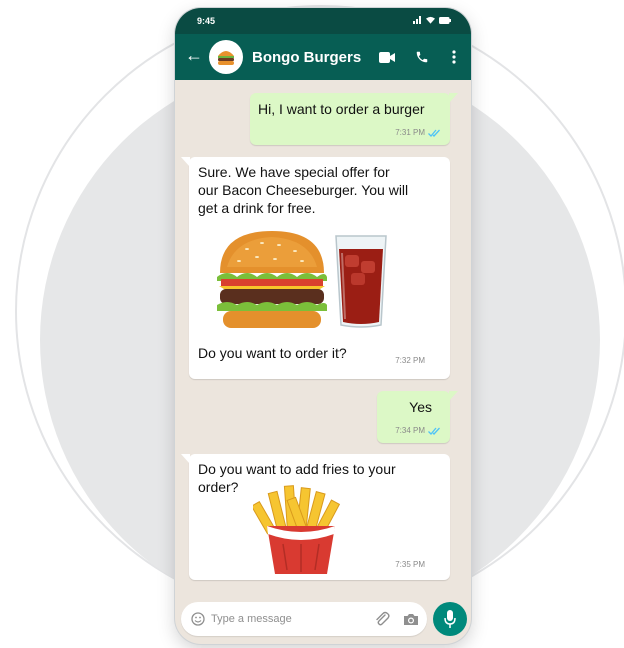 This screenshot has width=624, height=648. Describe the element at coordinates (420, 407) in the screenshot. I see `message-text: Yes` at that location.